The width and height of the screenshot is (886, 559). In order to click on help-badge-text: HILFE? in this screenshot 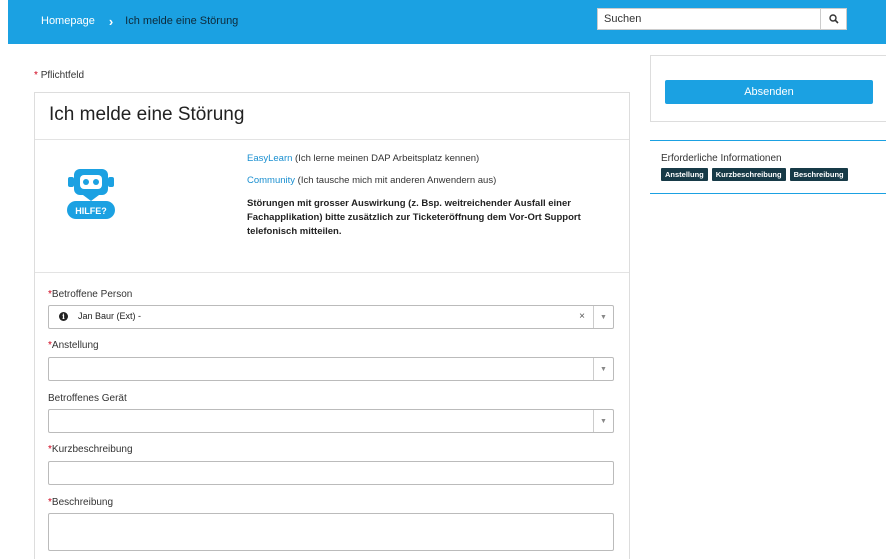, I will do `click(91, 211)`.